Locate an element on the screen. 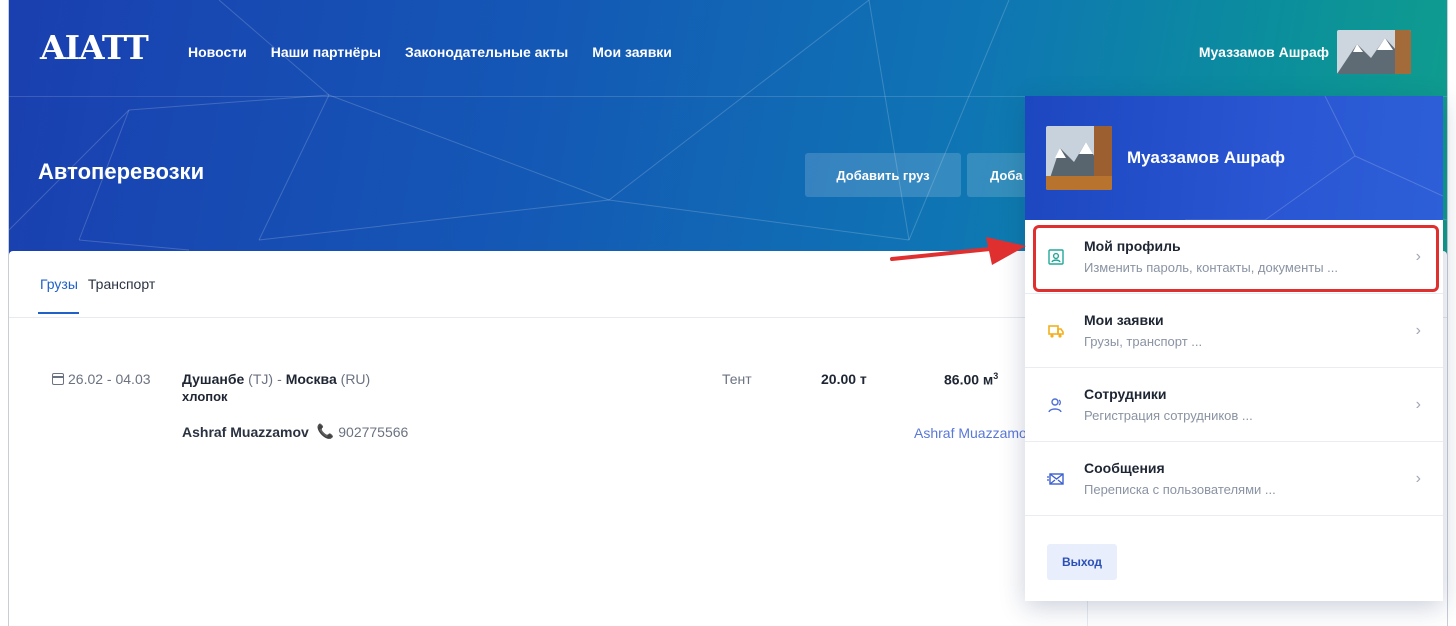  add-cargo-button: Добавить груз is located at coordinates (883, 175).